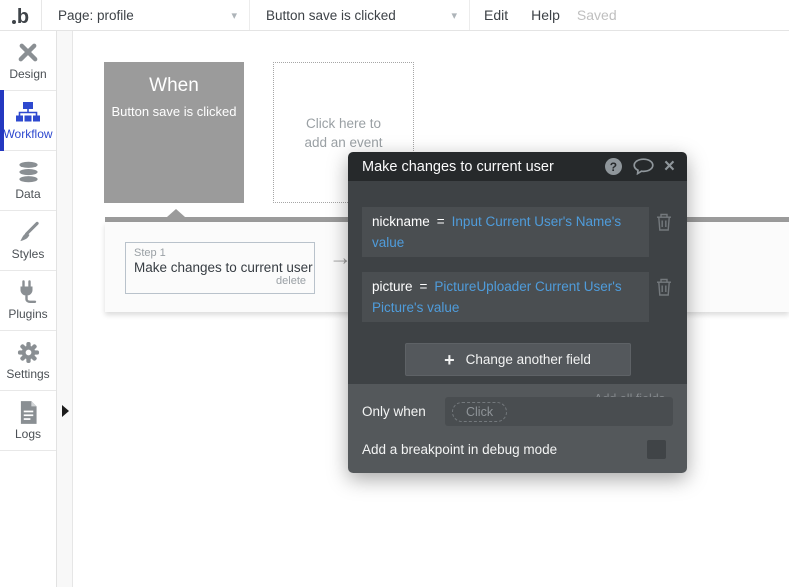 The width and height of the screenshot is (789, 587). What do you see at coordinates (460, 449) in the screenshot?
I see `breakpoint-label: Add a breakpoint in debug mode` at bounding box center [460, 449].